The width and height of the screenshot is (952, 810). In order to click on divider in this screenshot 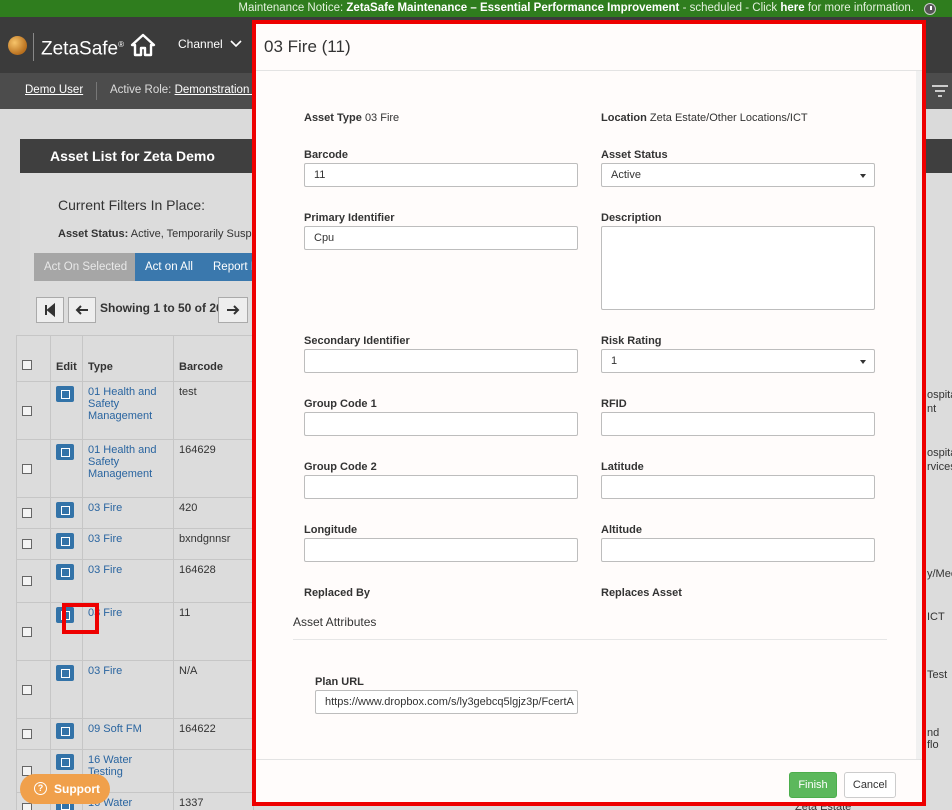, I will do `click(96, 91)`.